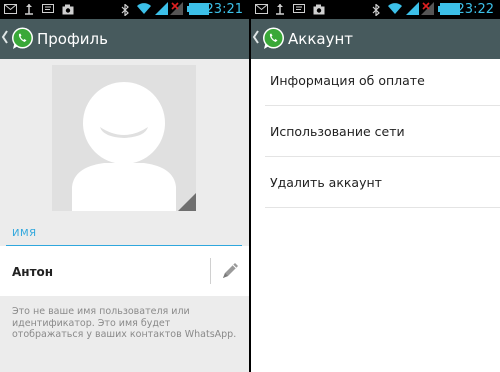 The width and height of the screenshot is (500, 372). I want to click on action-bar: Аккаунт, so click(375, 39).